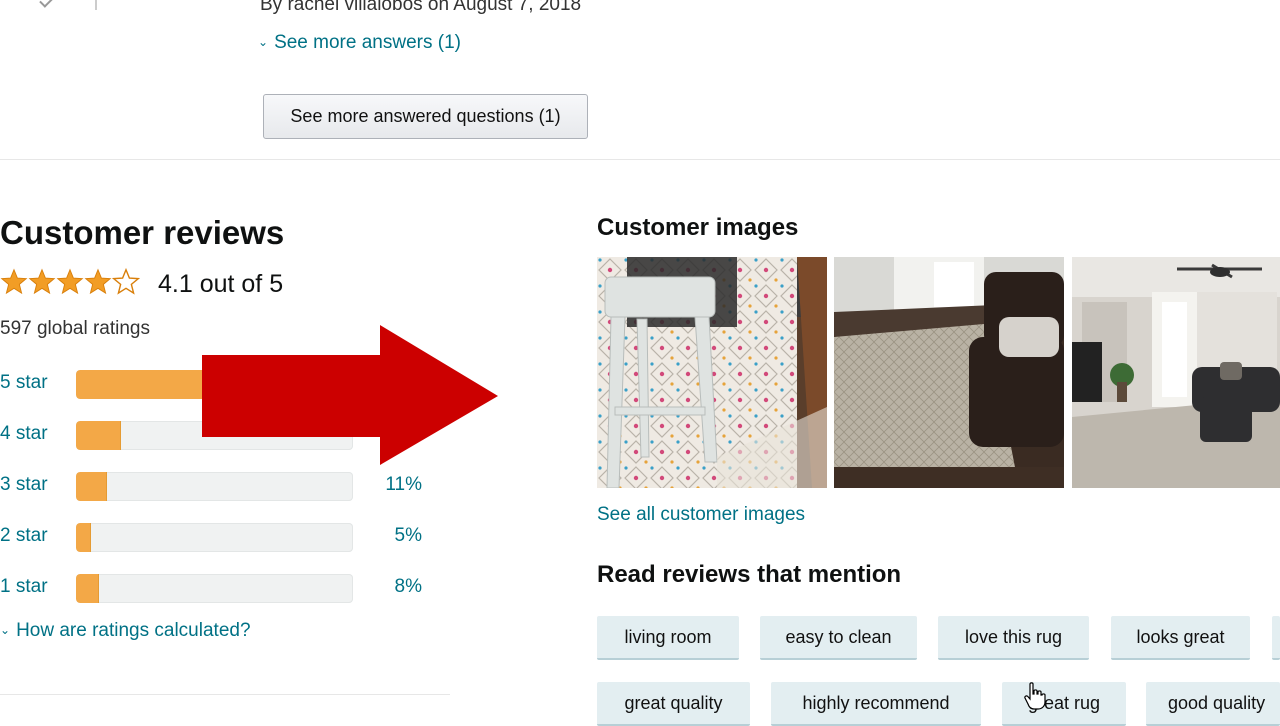  What do you see at coordinates (1180, 638) in the screenshot?
I see `mention-tag-looks-great: looks great` at bounding box center [1180, 638].